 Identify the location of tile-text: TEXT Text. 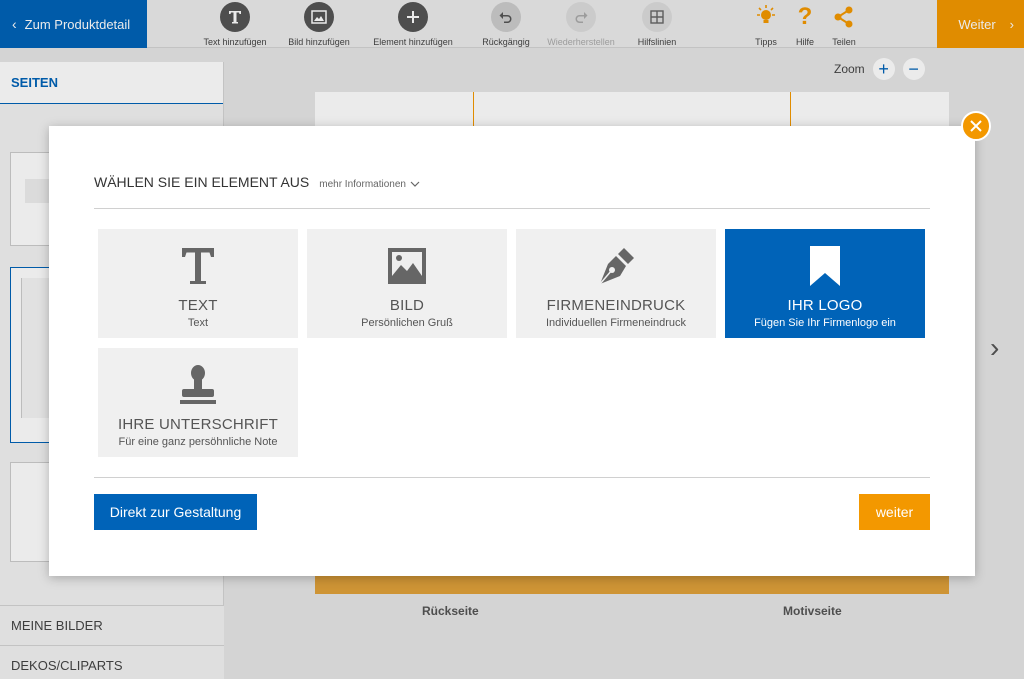
(198, 283).